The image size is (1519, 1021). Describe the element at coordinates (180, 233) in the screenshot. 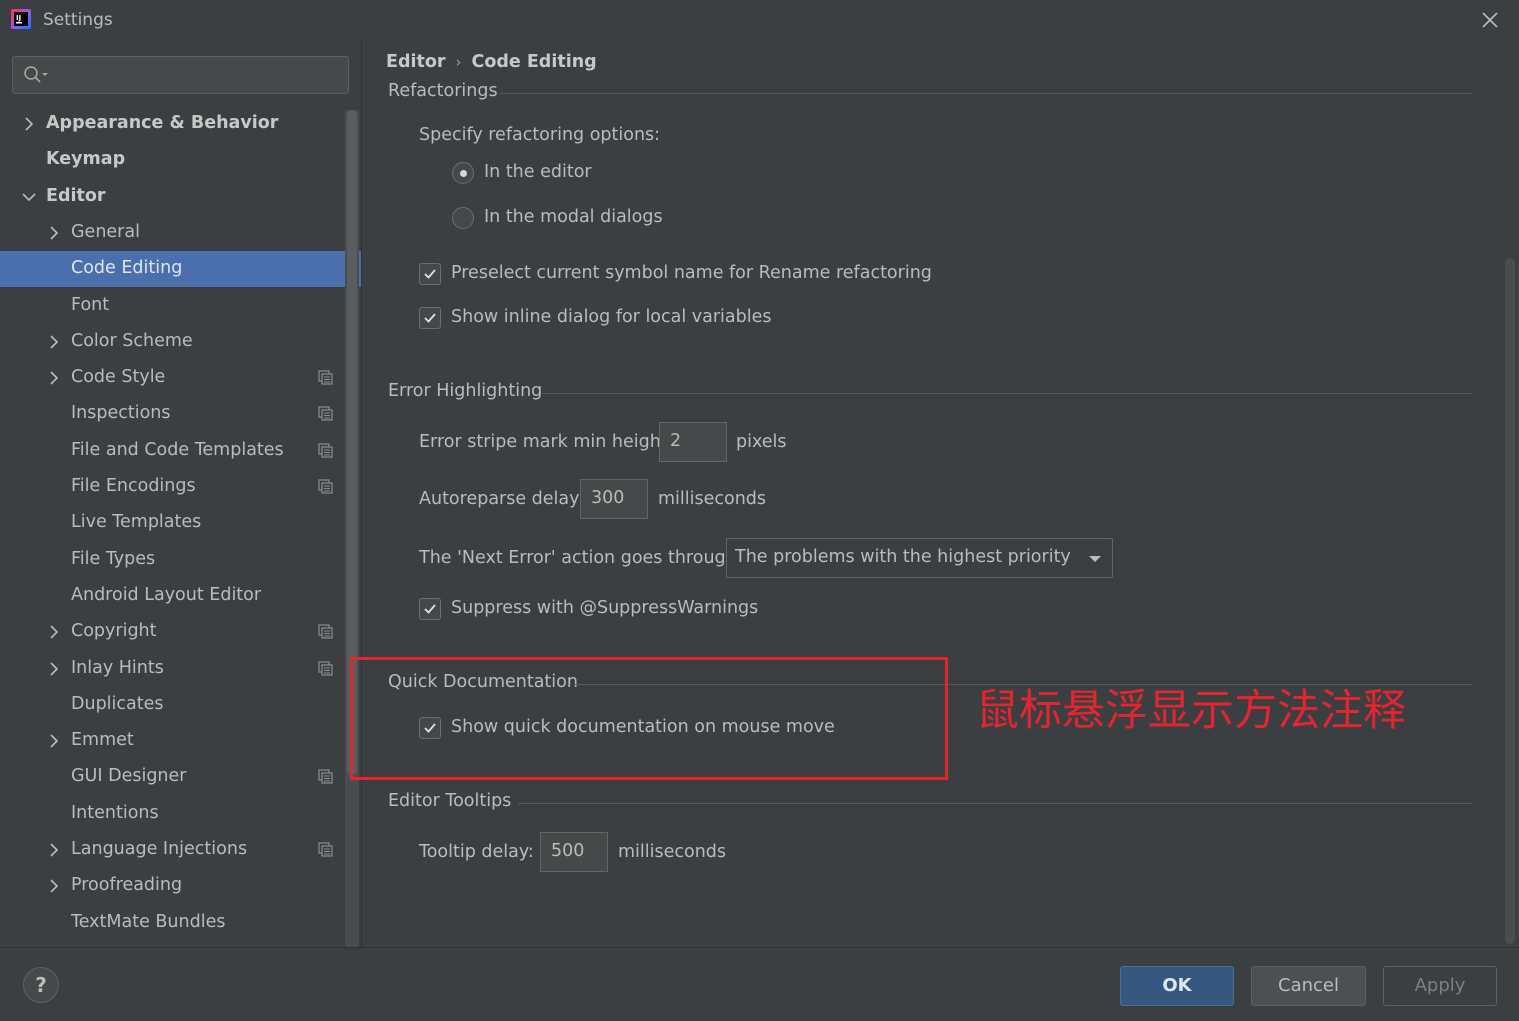

I see `sidebar-item-general: General` at that location.